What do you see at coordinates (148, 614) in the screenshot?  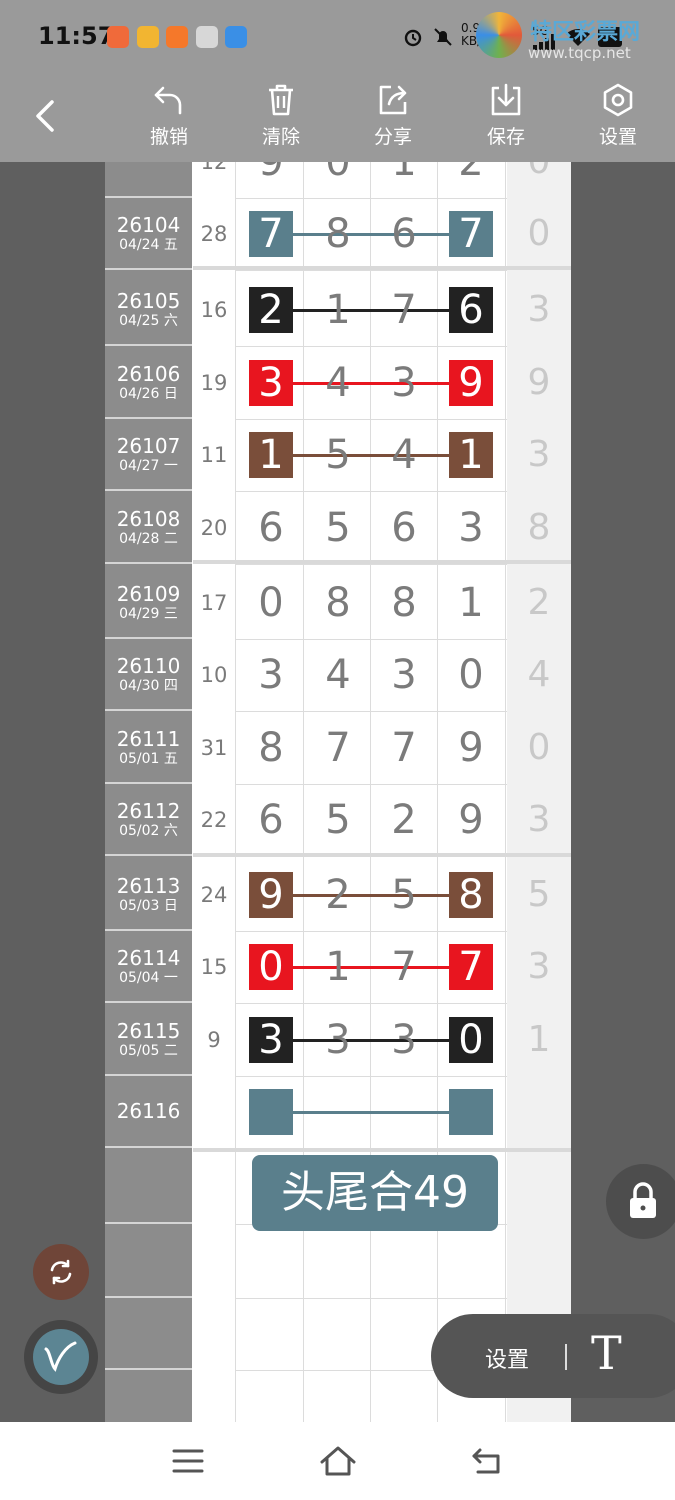 I see `issue-date: 04/29 三` at bounding box center [148, 614].